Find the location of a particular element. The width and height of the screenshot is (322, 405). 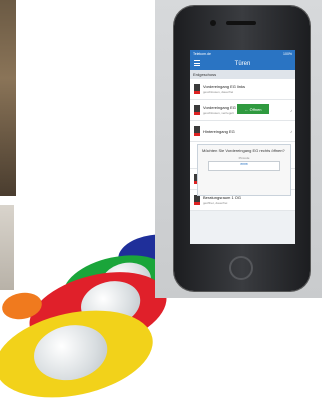

carrier-label: Telekom.de is located at coordinates (202, 53).